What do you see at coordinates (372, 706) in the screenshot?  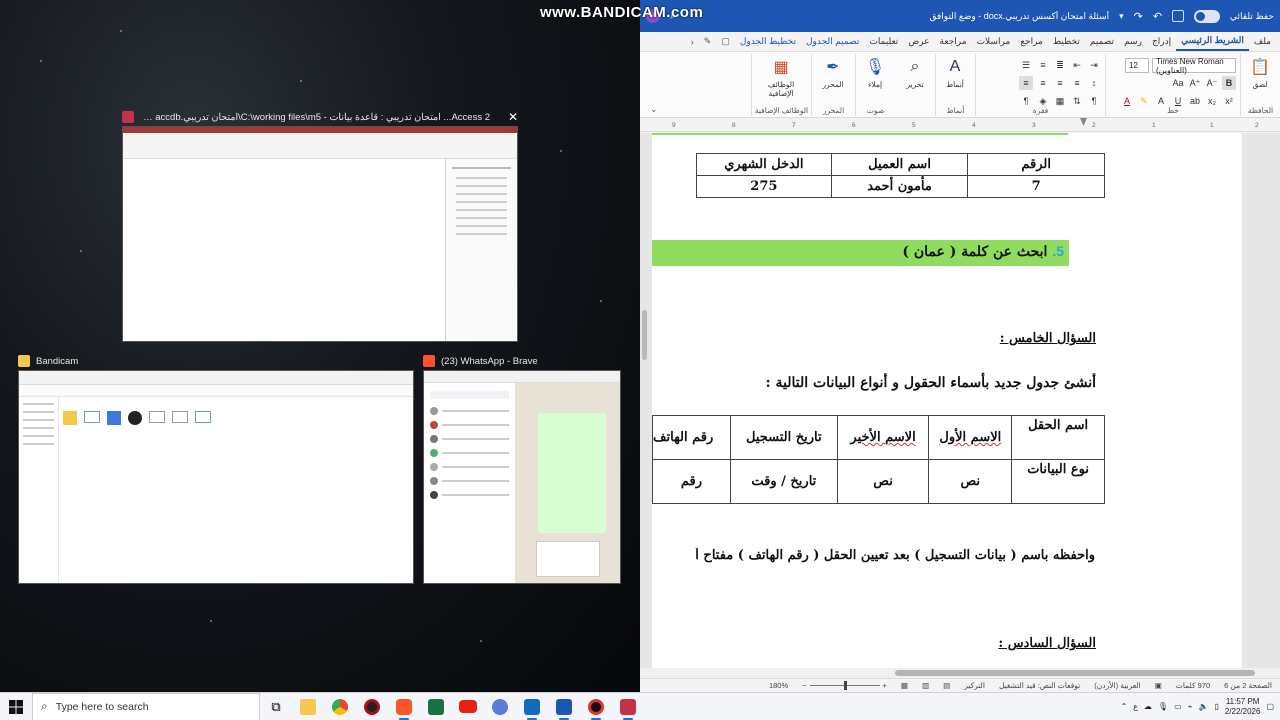 I see `taskbar-record-app` at bounding box center [372, 706].